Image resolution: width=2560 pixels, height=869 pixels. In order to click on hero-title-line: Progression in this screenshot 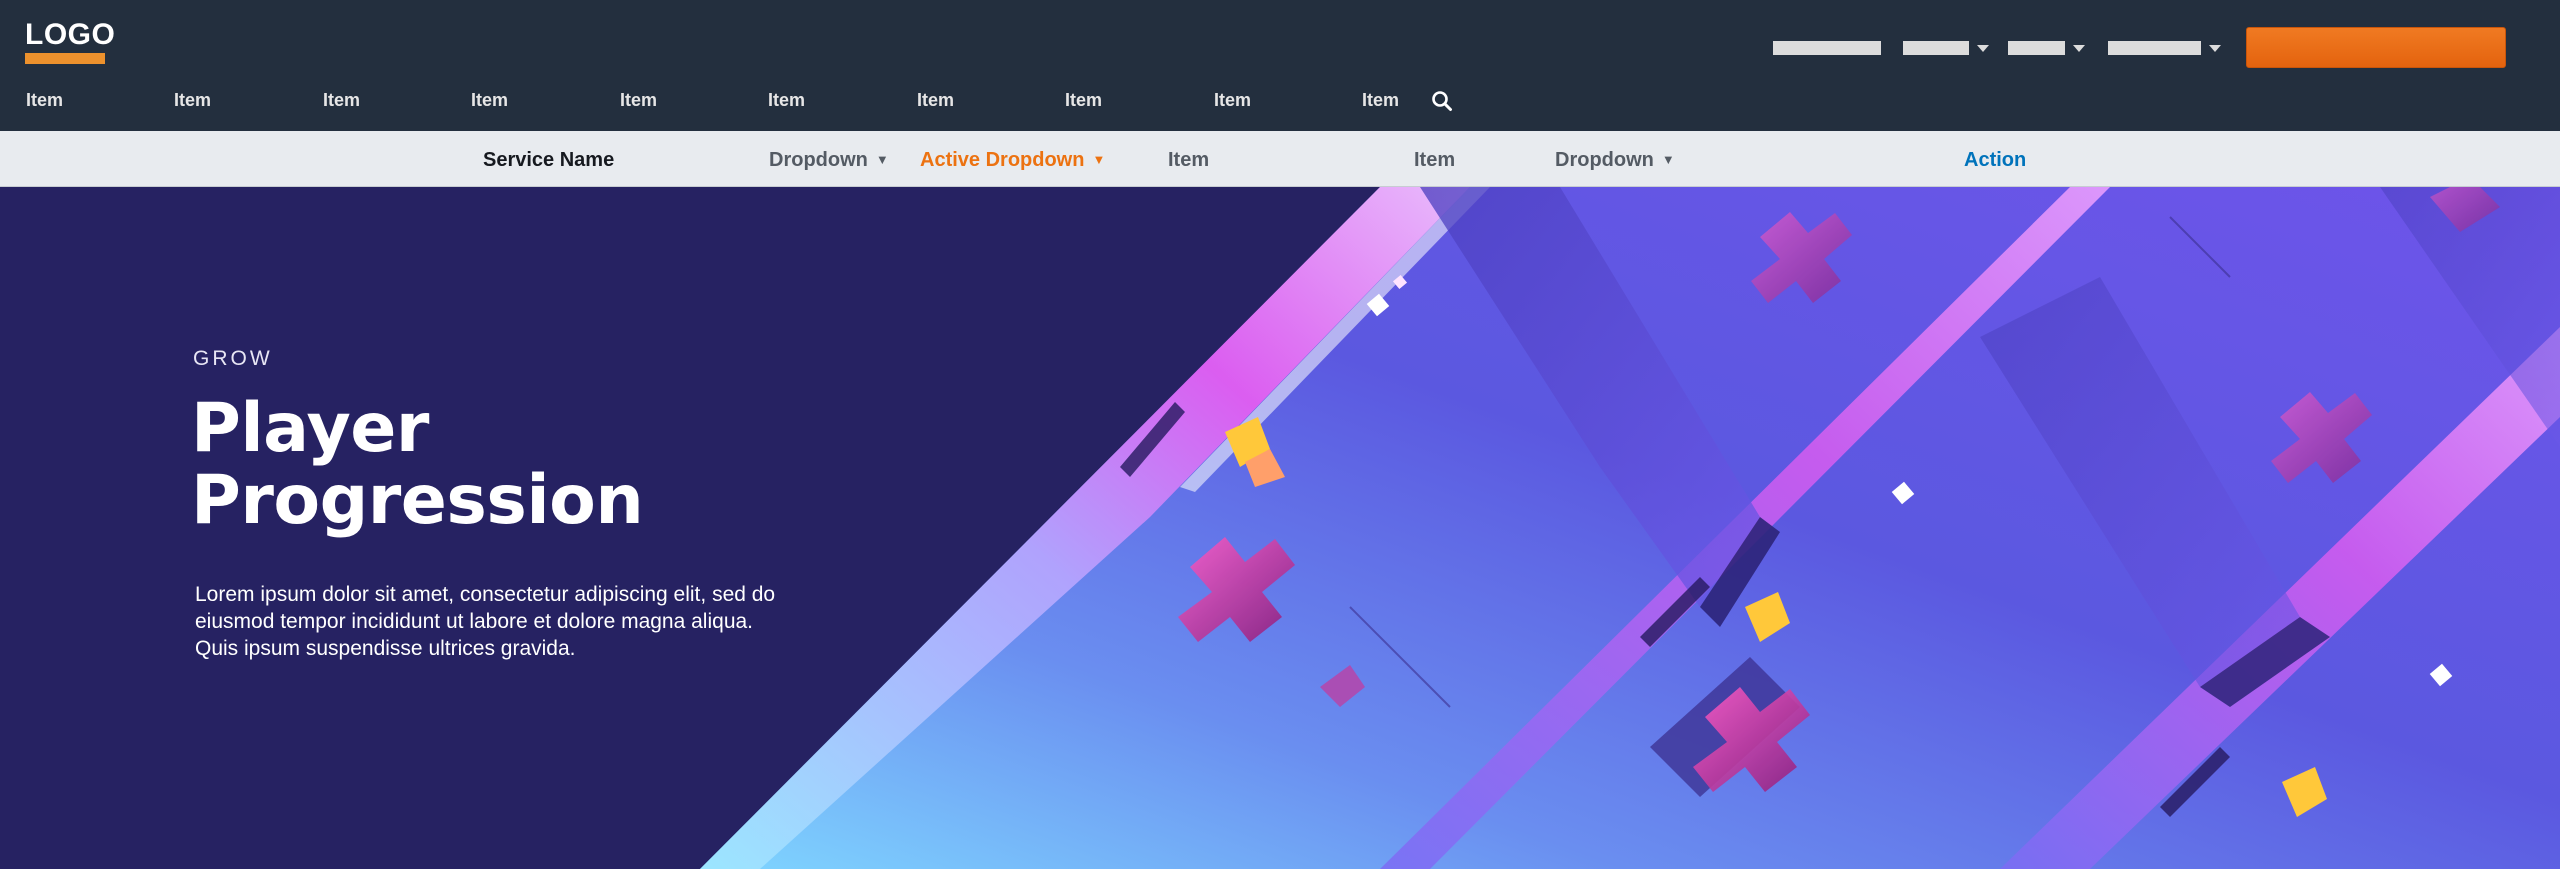, I will do `click(417, 500)`.